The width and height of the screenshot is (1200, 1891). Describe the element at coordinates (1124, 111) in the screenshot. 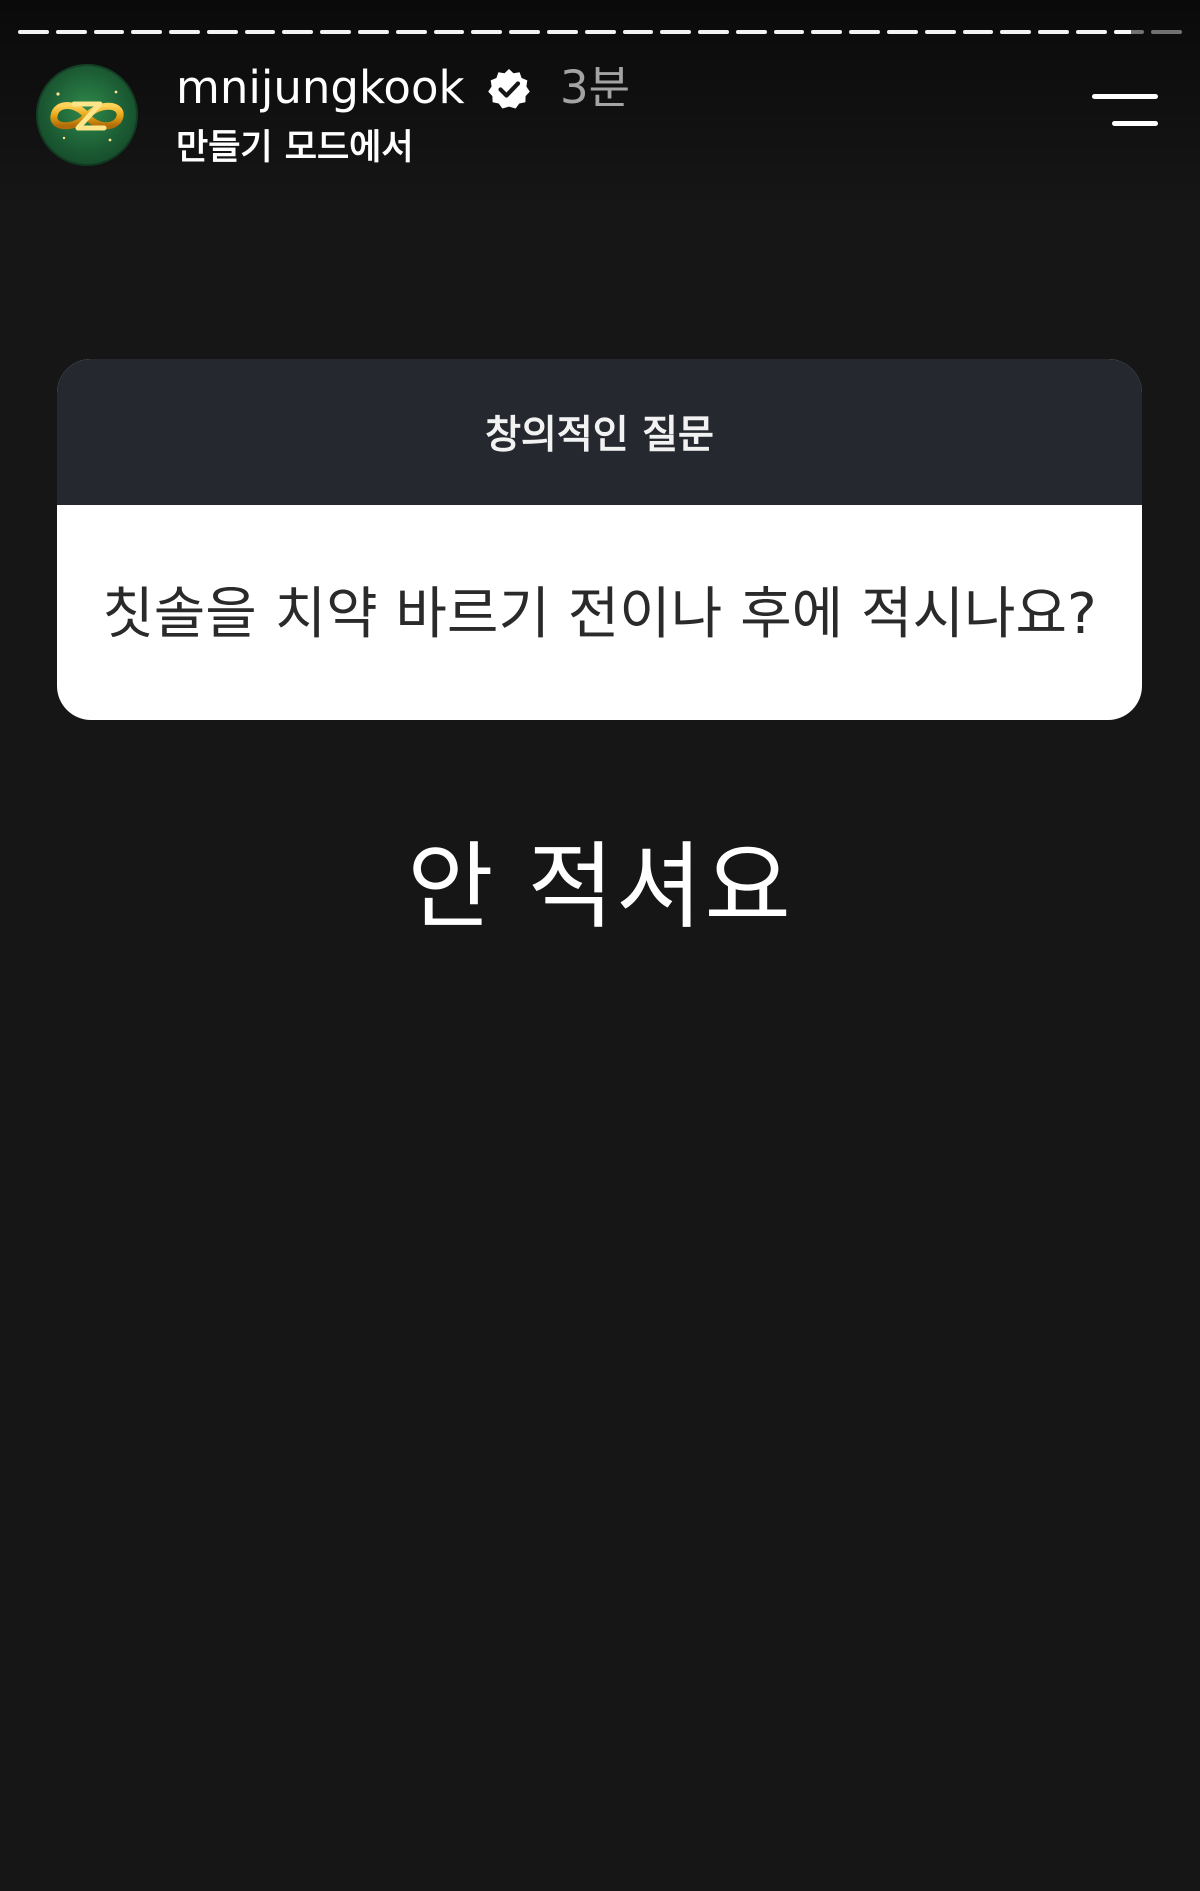

I see `menu-icon` at that location.